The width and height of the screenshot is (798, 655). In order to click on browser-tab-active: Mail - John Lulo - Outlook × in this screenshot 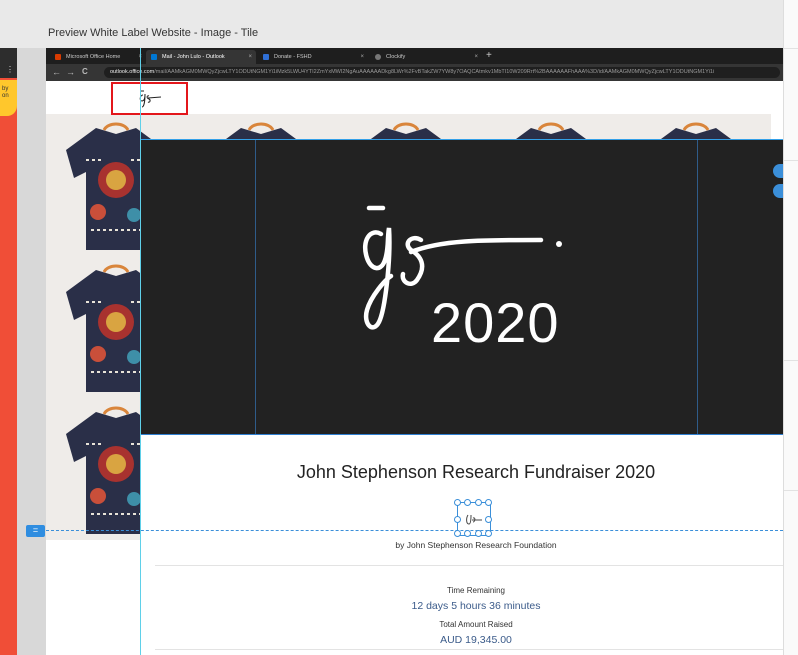, I will do `click(201, 57)`.